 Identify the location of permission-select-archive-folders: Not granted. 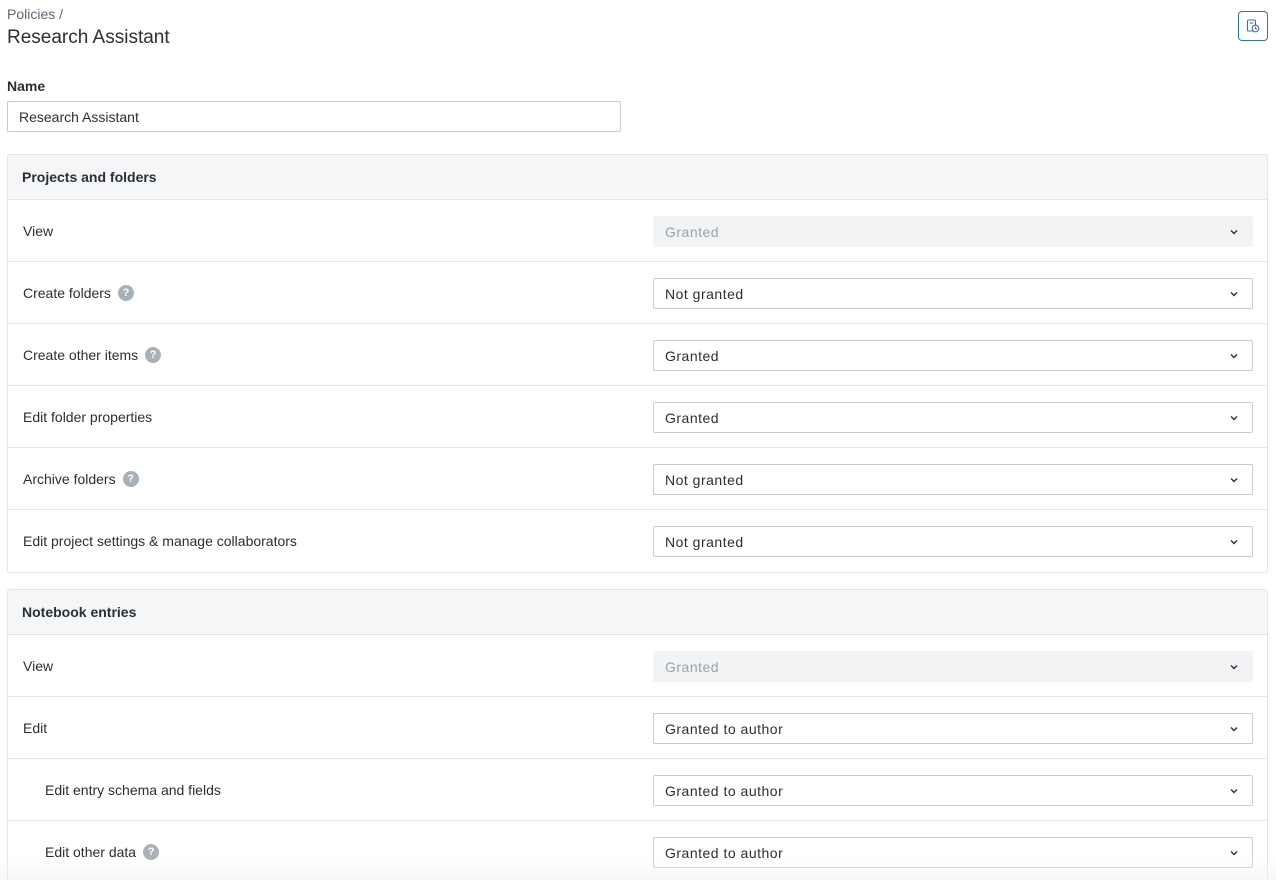
(953, 479).